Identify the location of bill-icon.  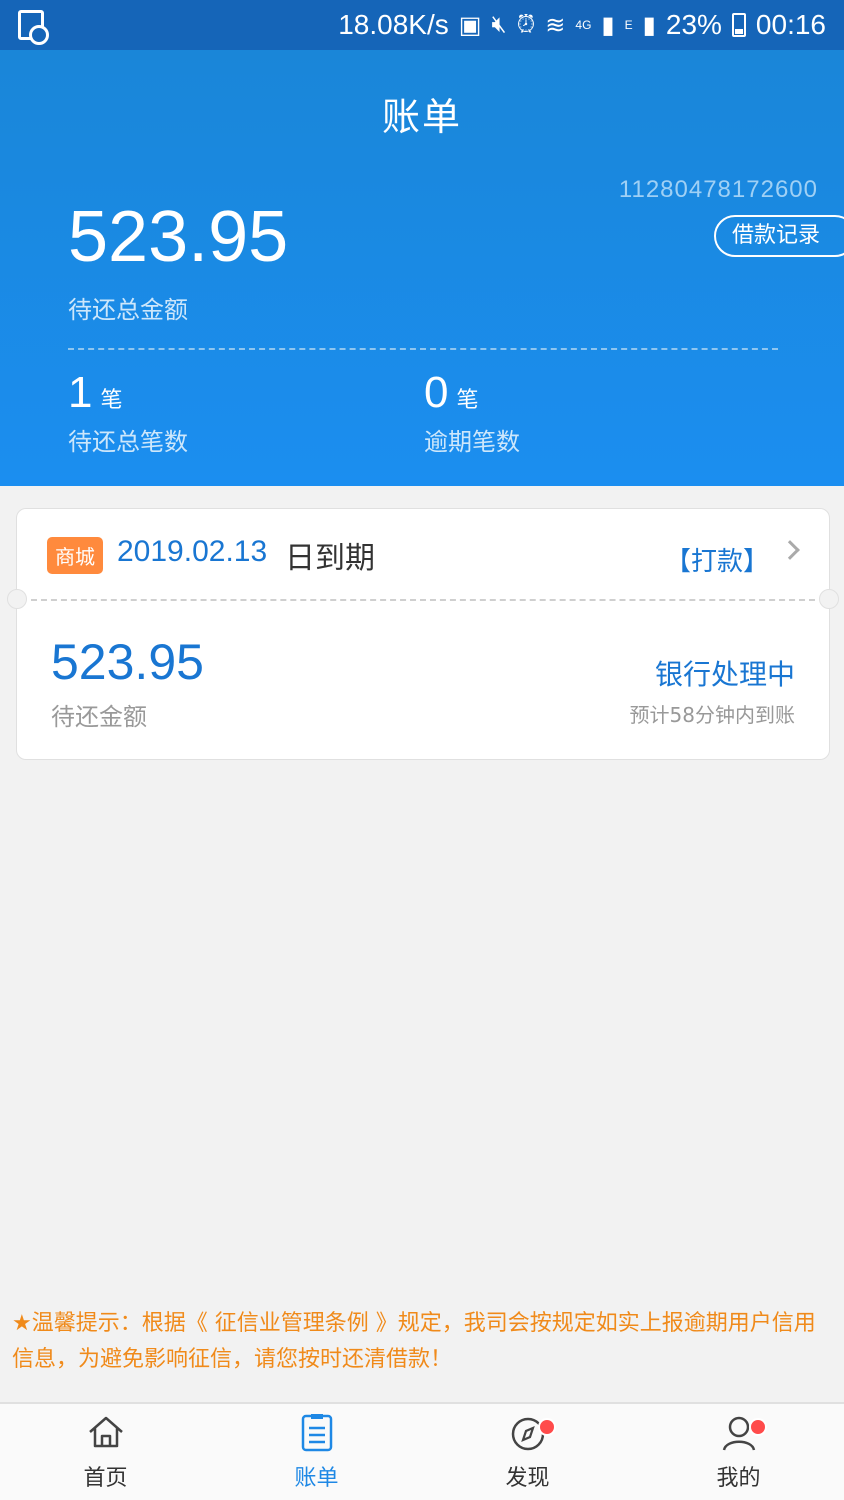
(316, 1433).